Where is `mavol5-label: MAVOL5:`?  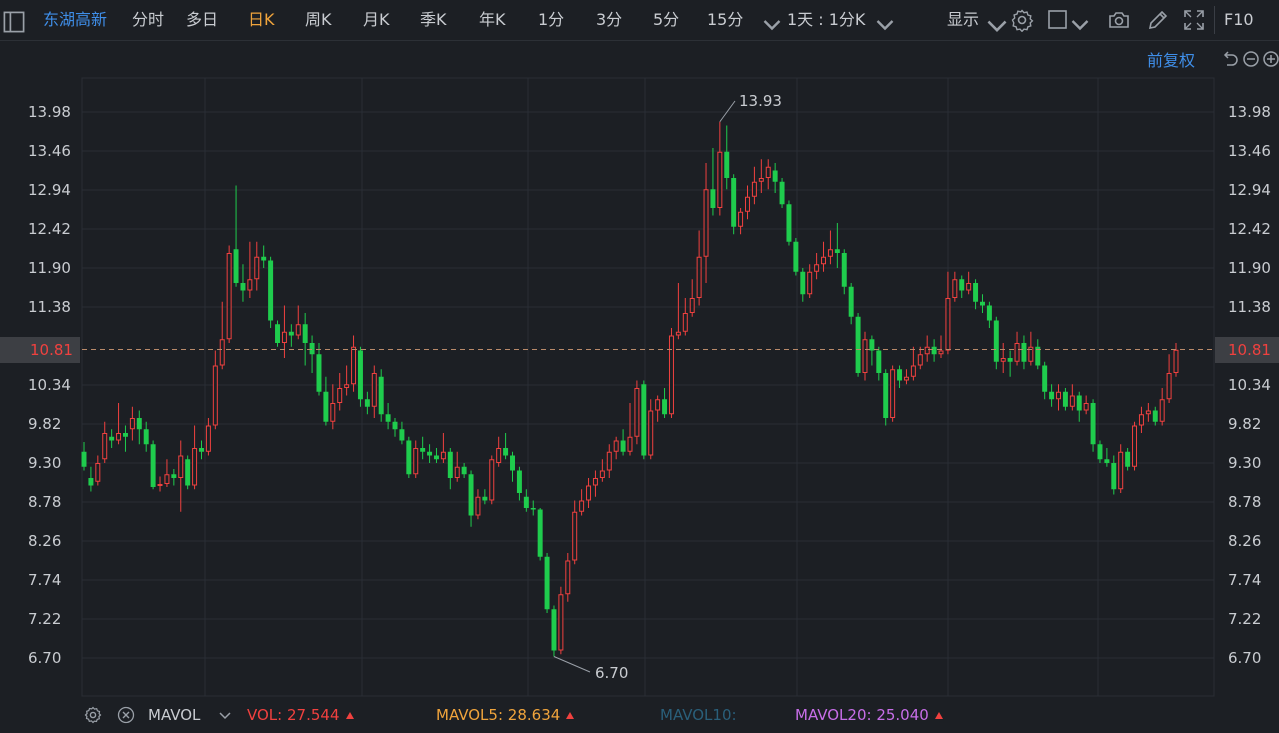
mavol5-label: MAVOL5: is located at coordinates (470, 715).